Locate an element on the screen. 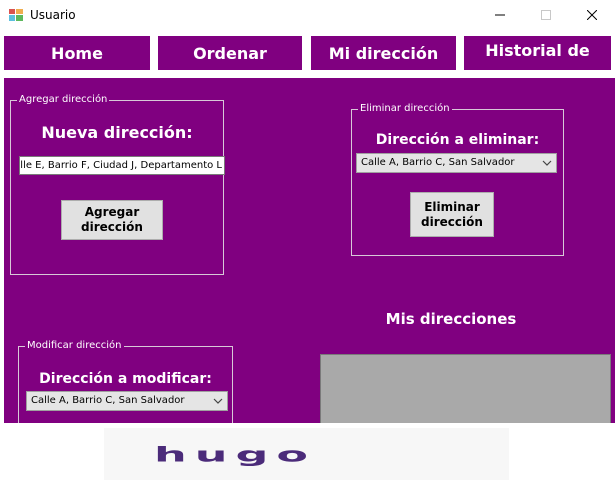  maximize-button is located at coordinates (546, 15).